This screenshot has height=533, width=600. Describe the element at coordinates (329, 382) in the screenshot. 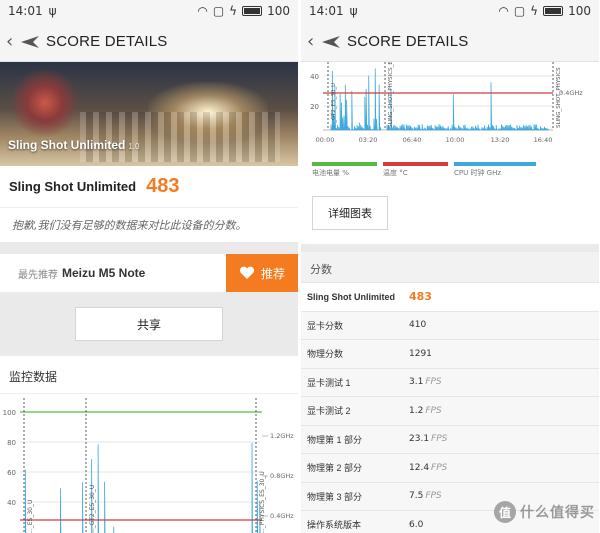

I see `score-label: 显卡测试 1` at that location.